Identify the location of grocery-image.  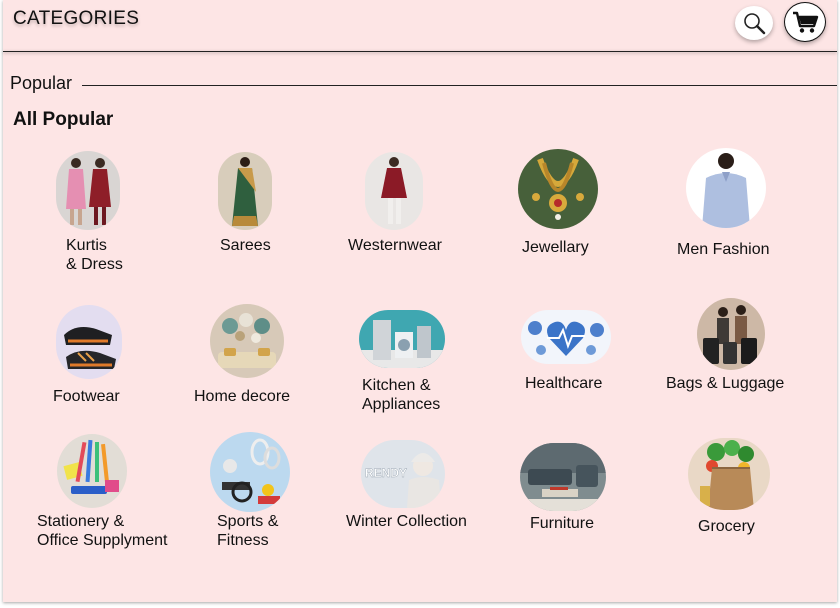
(729, 474).